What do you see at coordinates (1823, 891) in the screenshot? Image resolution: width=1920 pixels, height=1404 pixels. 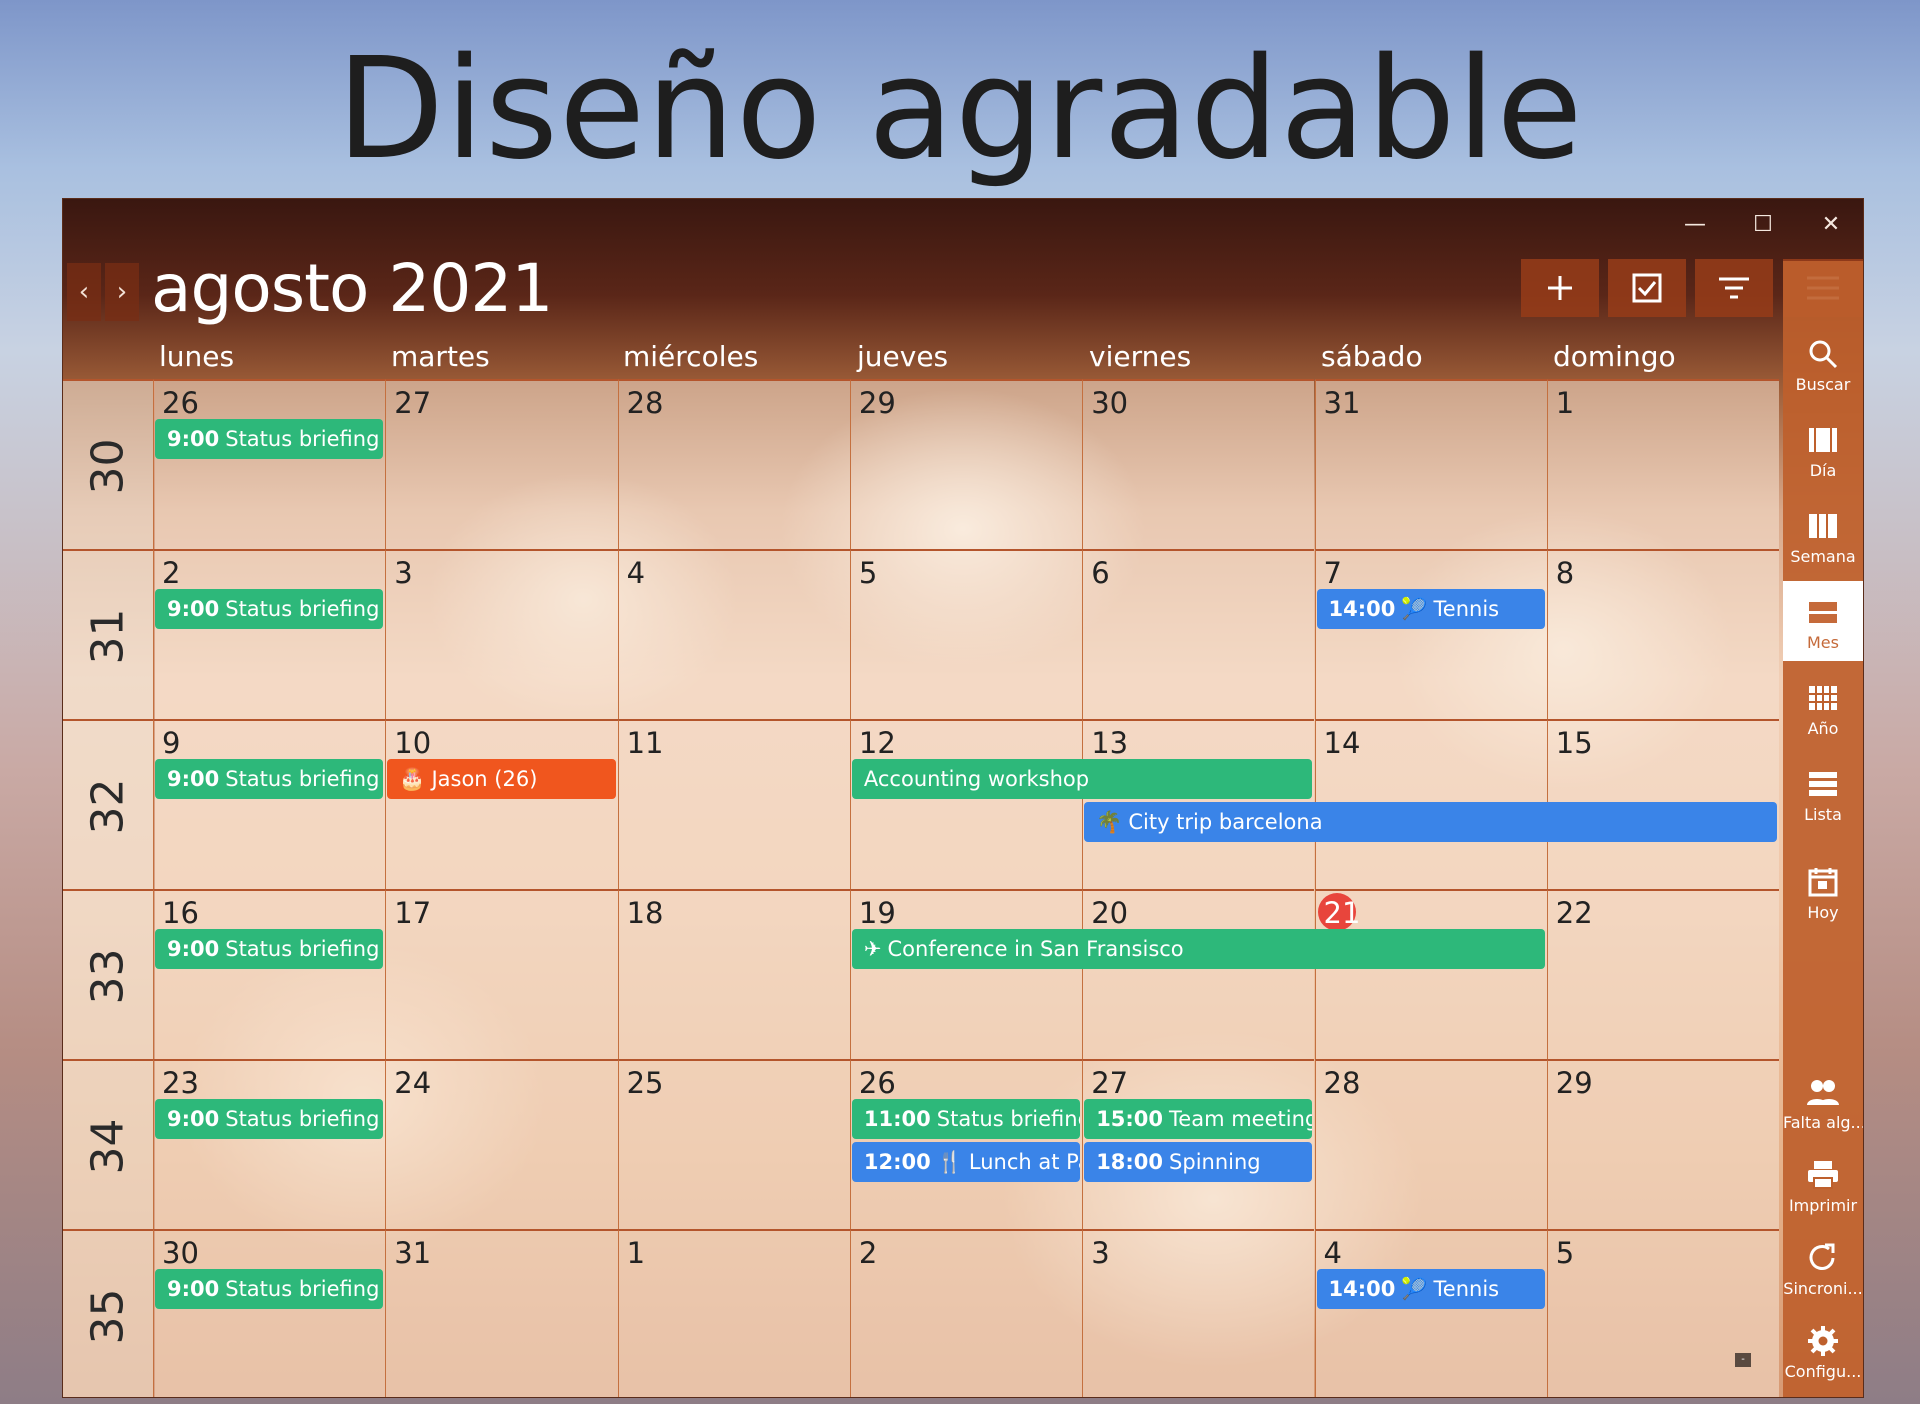 I see `sidebar-item-hoy: Hoy` at bounding box center [1823, 891].